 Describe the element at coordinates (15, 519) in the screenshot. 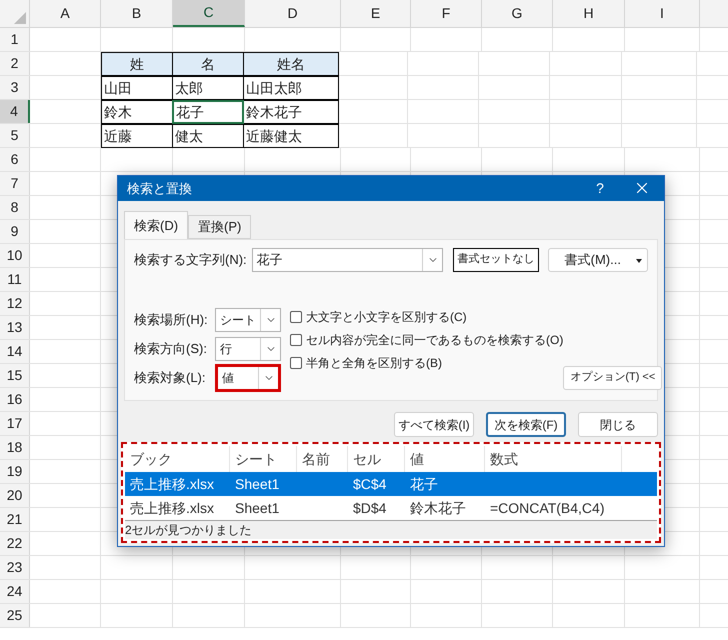

I see `row-header: 21` at that location.